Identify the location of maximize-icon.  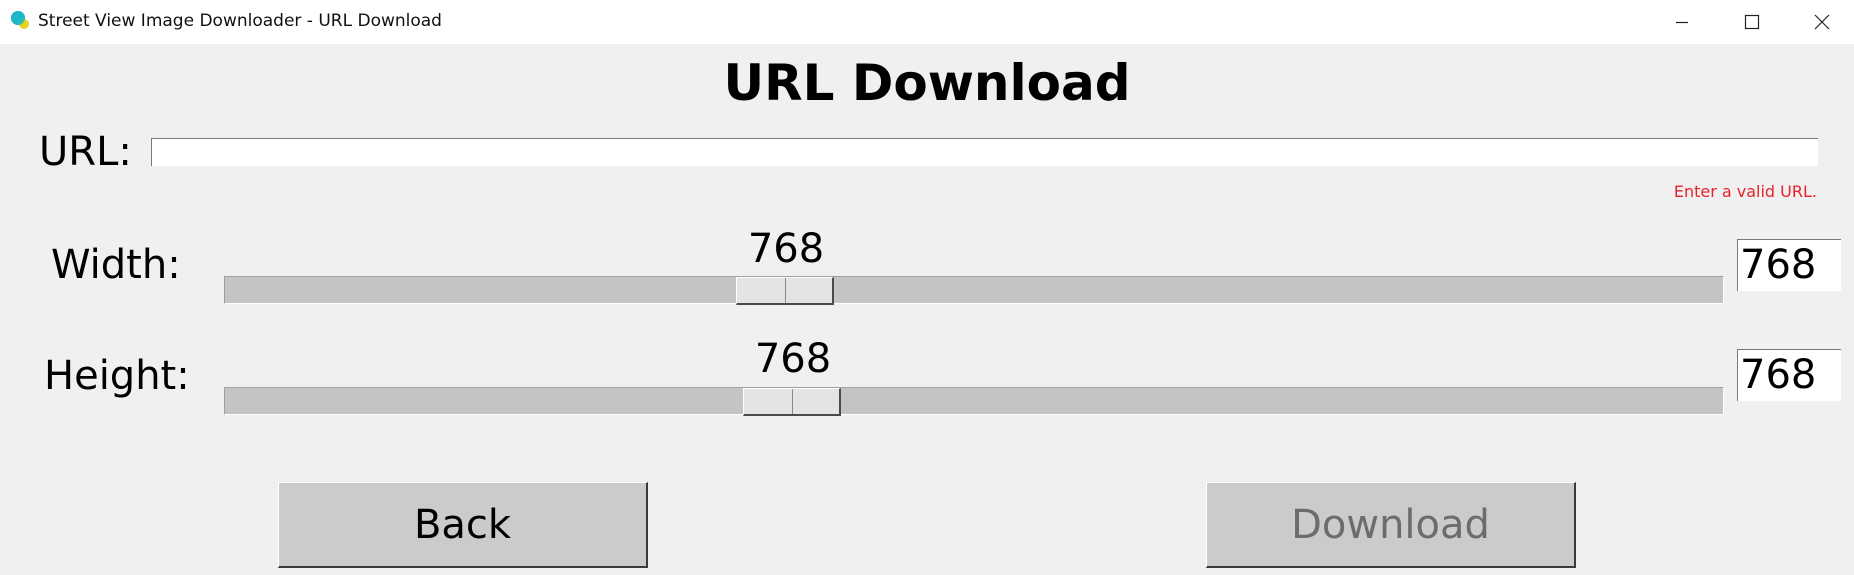
(1752, 22).